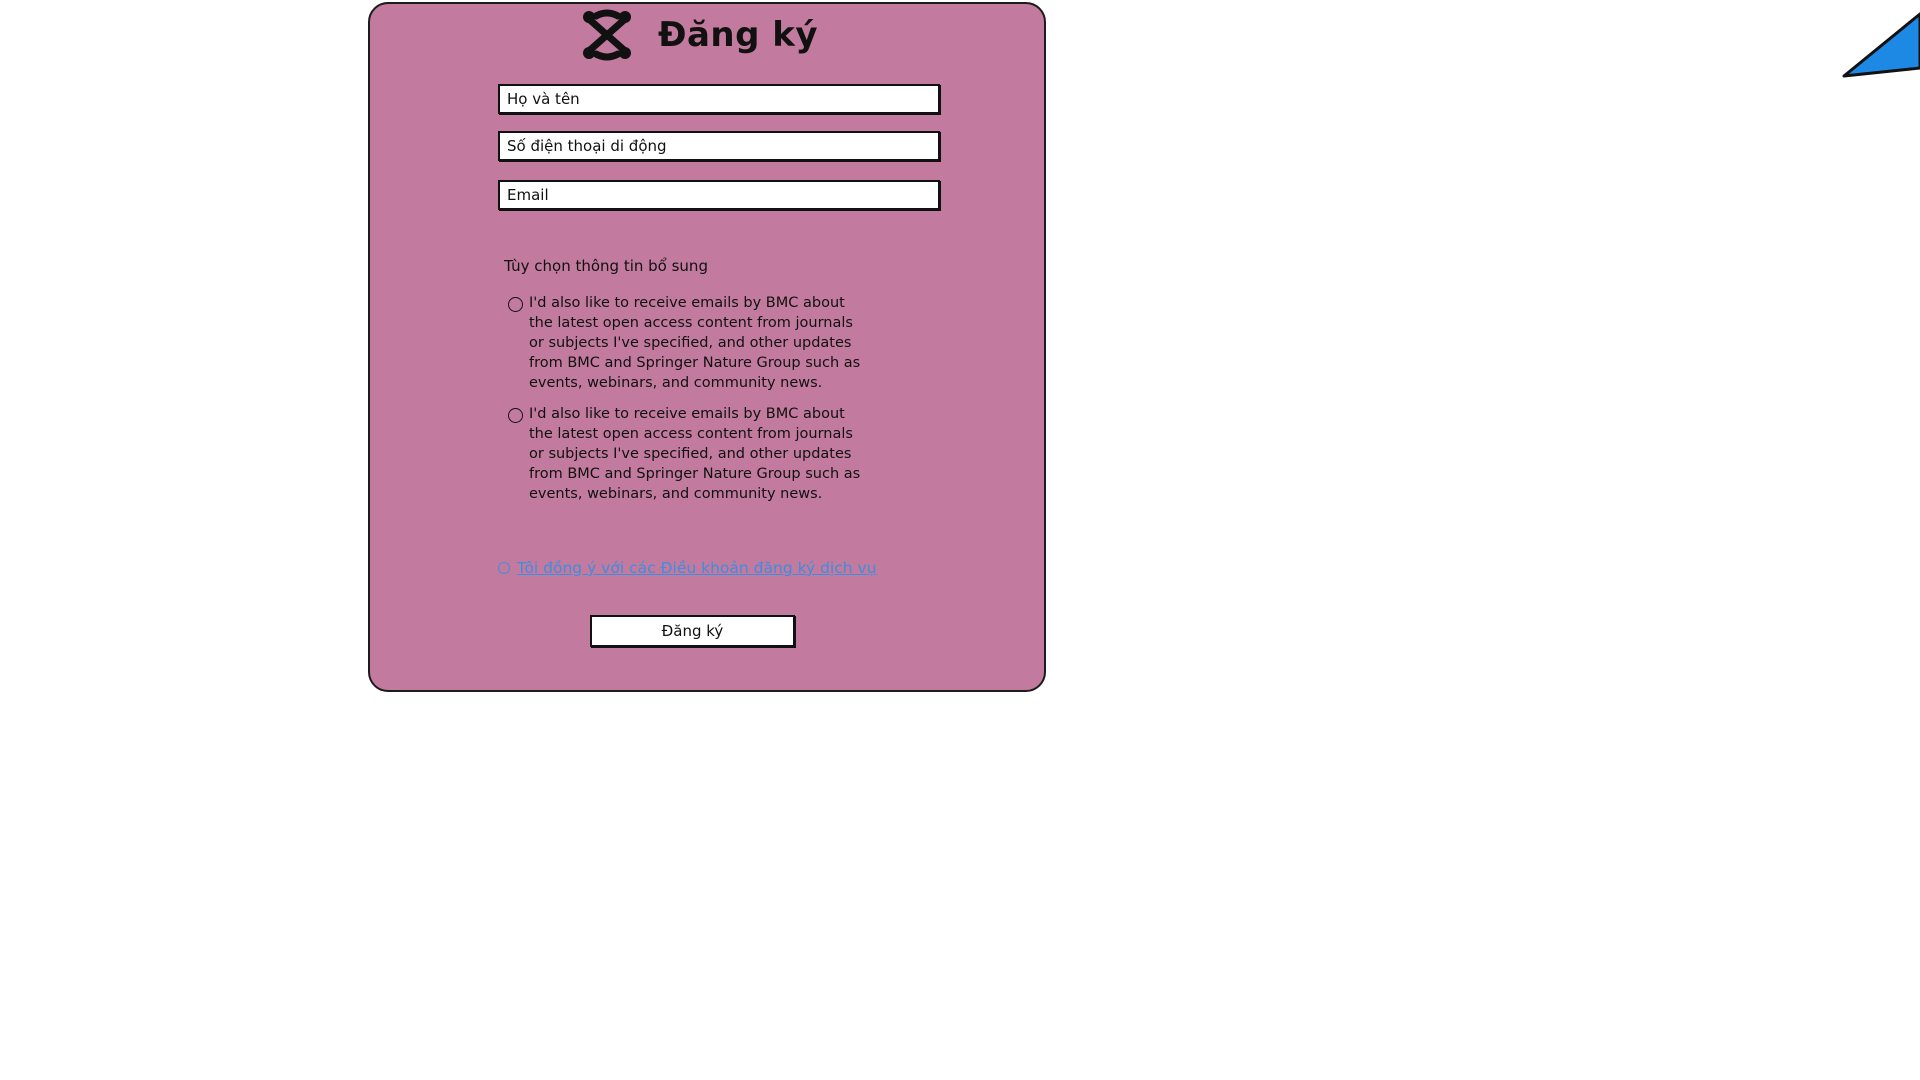 This screenshot has width=1920, height=1080. I want to click on optional-info-label: Tùy chọn thông tin bổ sung, so click(606, 266).